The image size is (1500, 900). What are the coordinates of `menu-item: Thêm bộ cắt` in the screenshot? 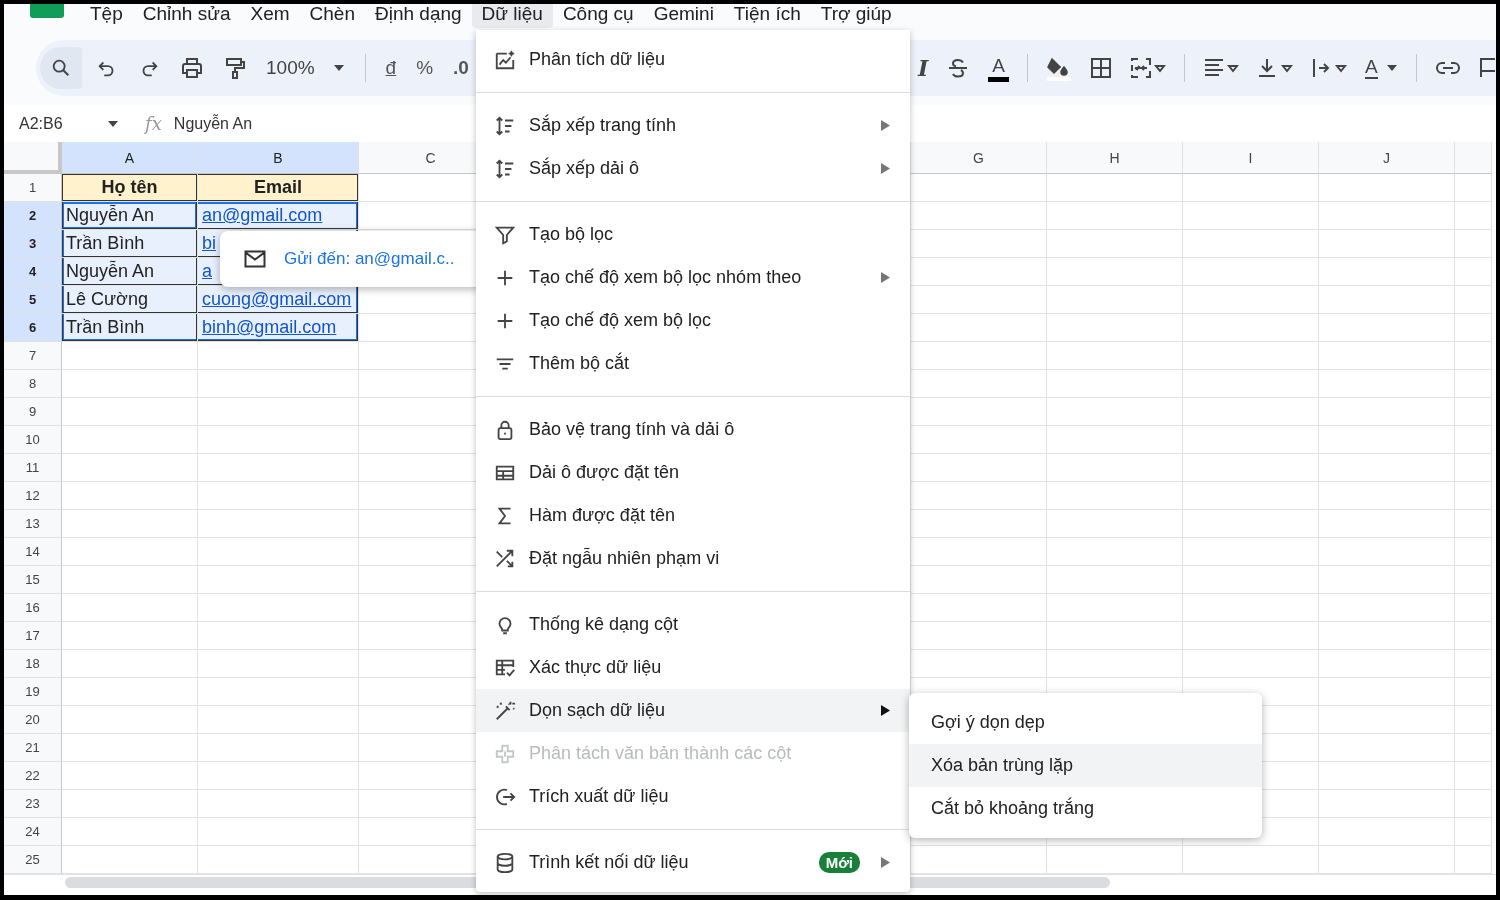 It's located at (693, 363).